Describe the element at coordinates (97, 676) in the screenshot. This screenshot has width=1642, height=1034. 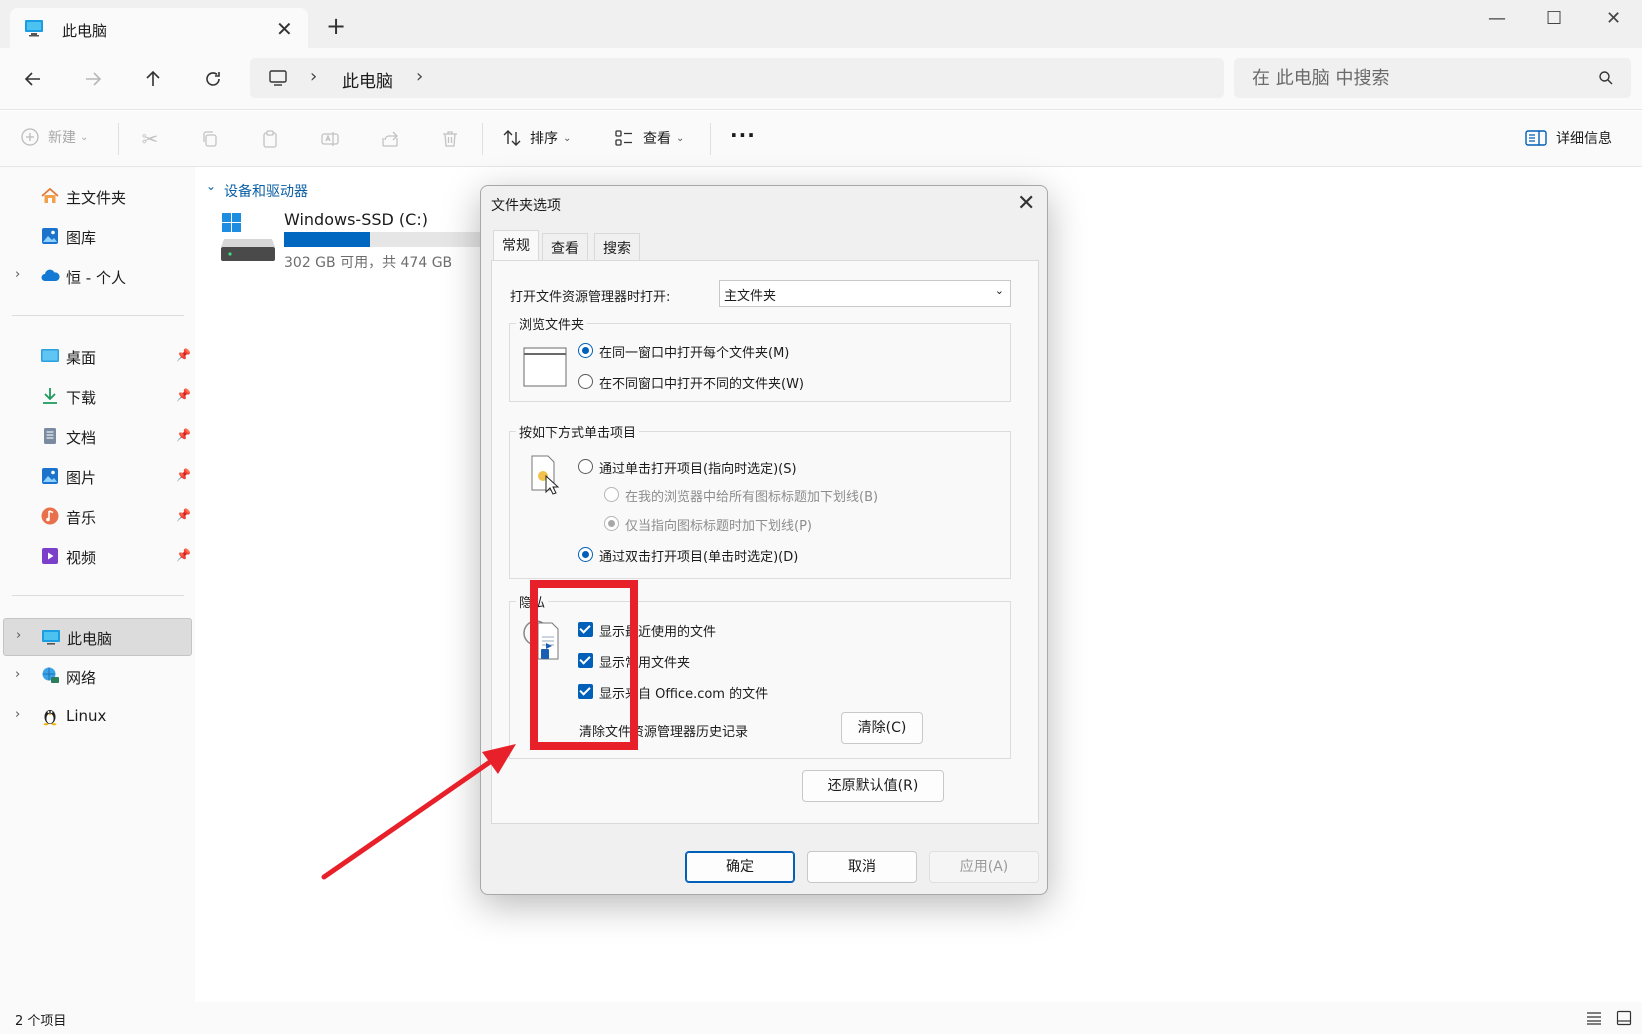
I see `sidebar-item-network: › 网络` at that location.